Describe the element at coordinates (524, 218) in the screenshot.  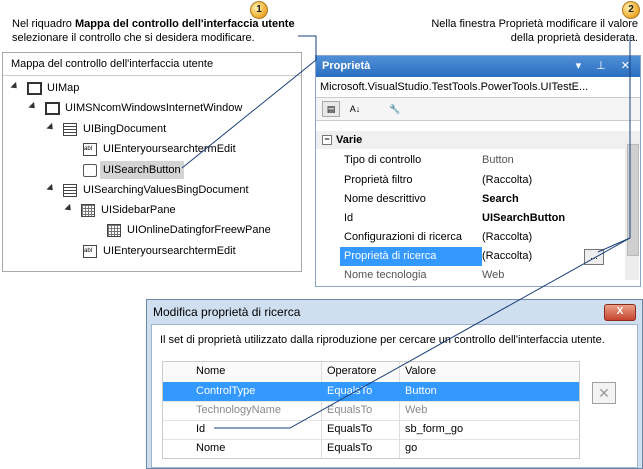
I see `property-value: UISearchButton` at that location.